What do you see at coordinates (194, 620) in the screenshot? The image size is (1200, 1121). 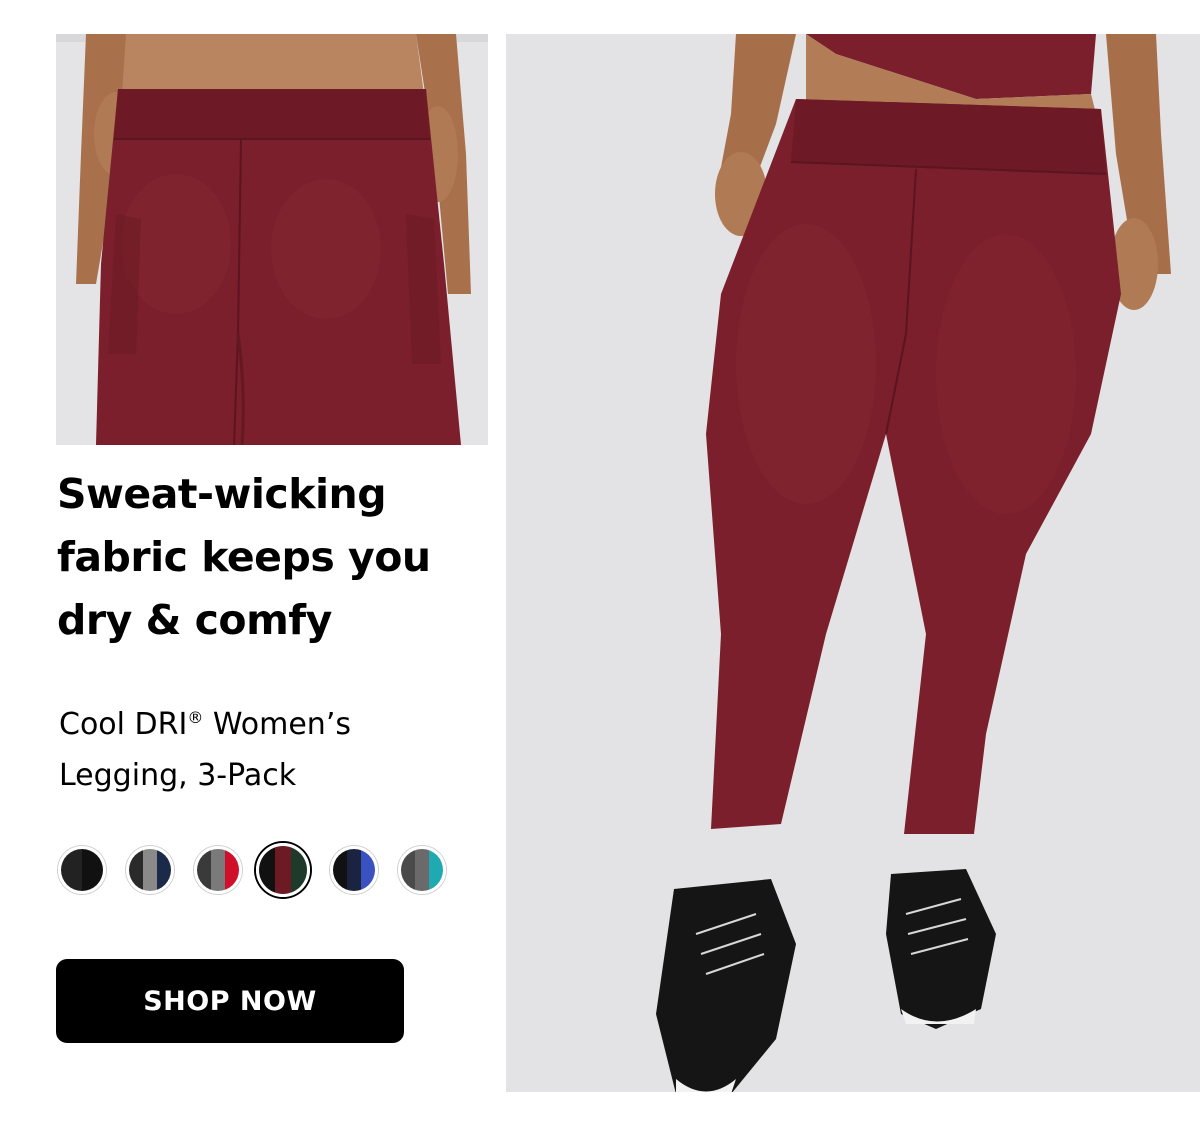 I see `headline-line-3: dry & comfy` at bounding box center [194, 620].